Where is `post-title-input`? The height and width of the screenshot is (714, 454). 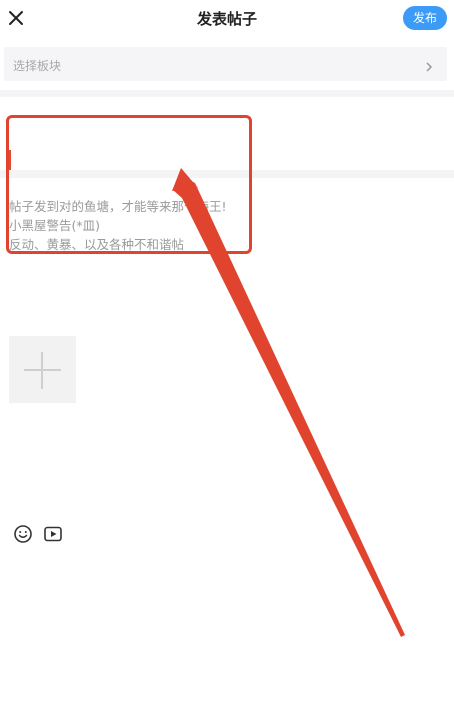
post-title-input is located at coordinates (229, 142).